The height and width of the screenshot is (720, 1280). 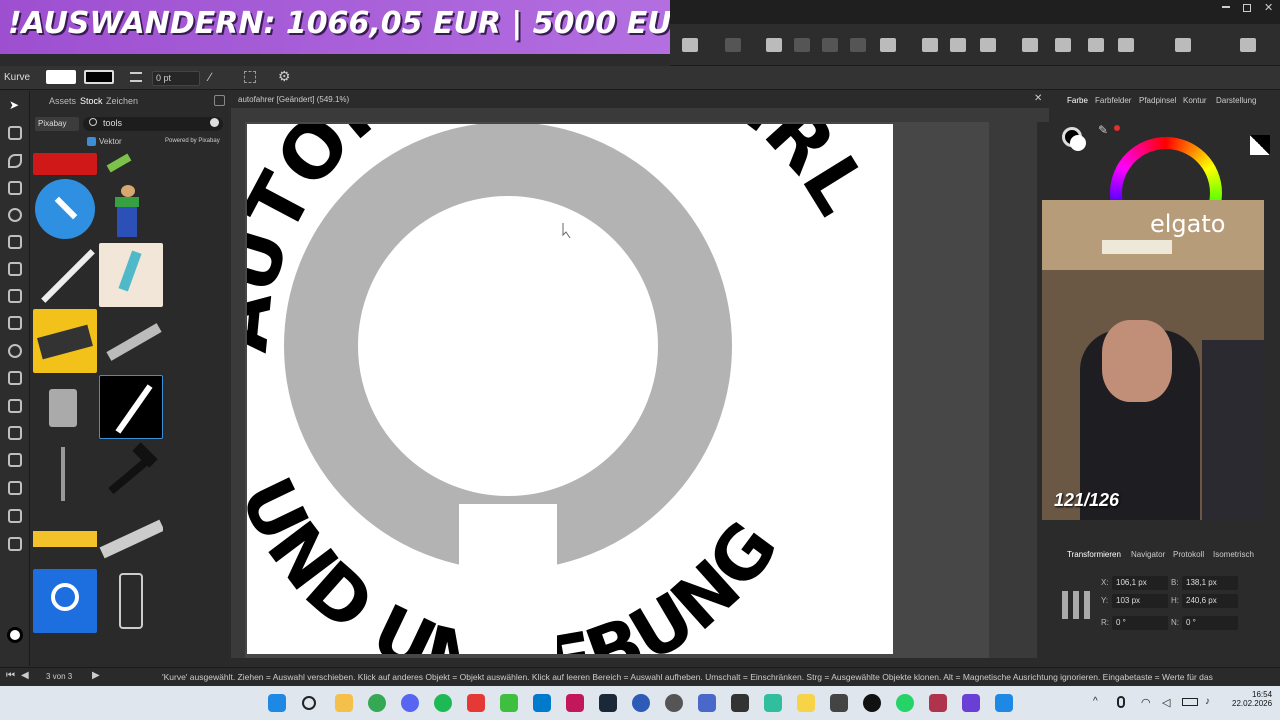 What do you see at coordinates (1248, 45) in the screenshot?
I see `settings-2-icon` at bounding box center [1248, 45].